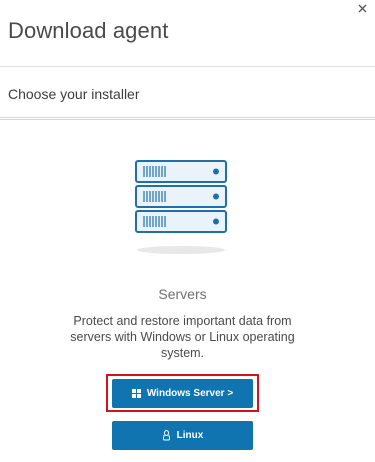 Image resolution: width=375 pixels, height=462 pixels. What do you see at coordinates (181, 207) in the screenshot?
I see `server-rack-icon` at bounding box center [181, 207].